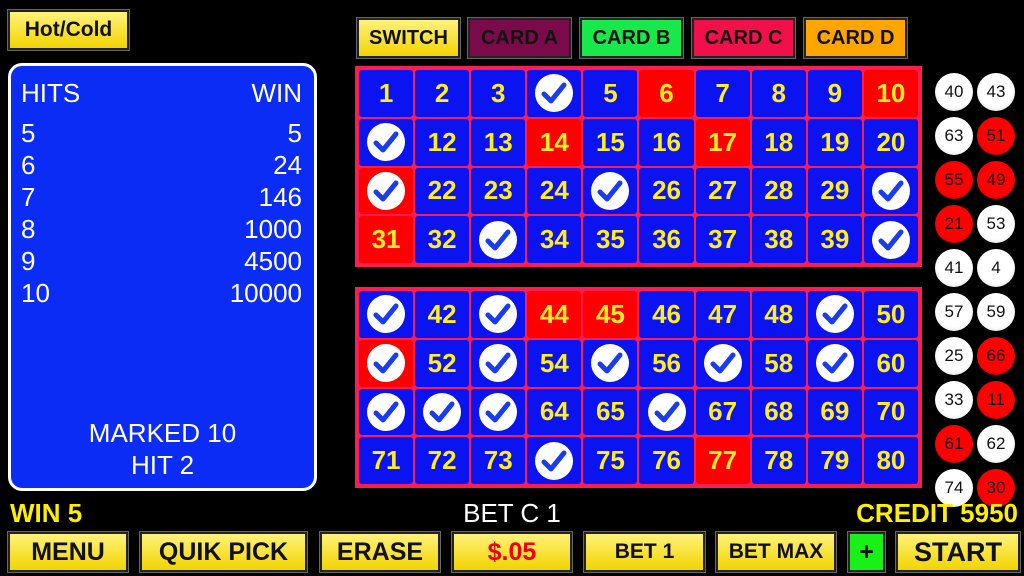 This screenshot has width=1024, height=576. I want to click on keno-cell-65: 65, so click(610, 412).